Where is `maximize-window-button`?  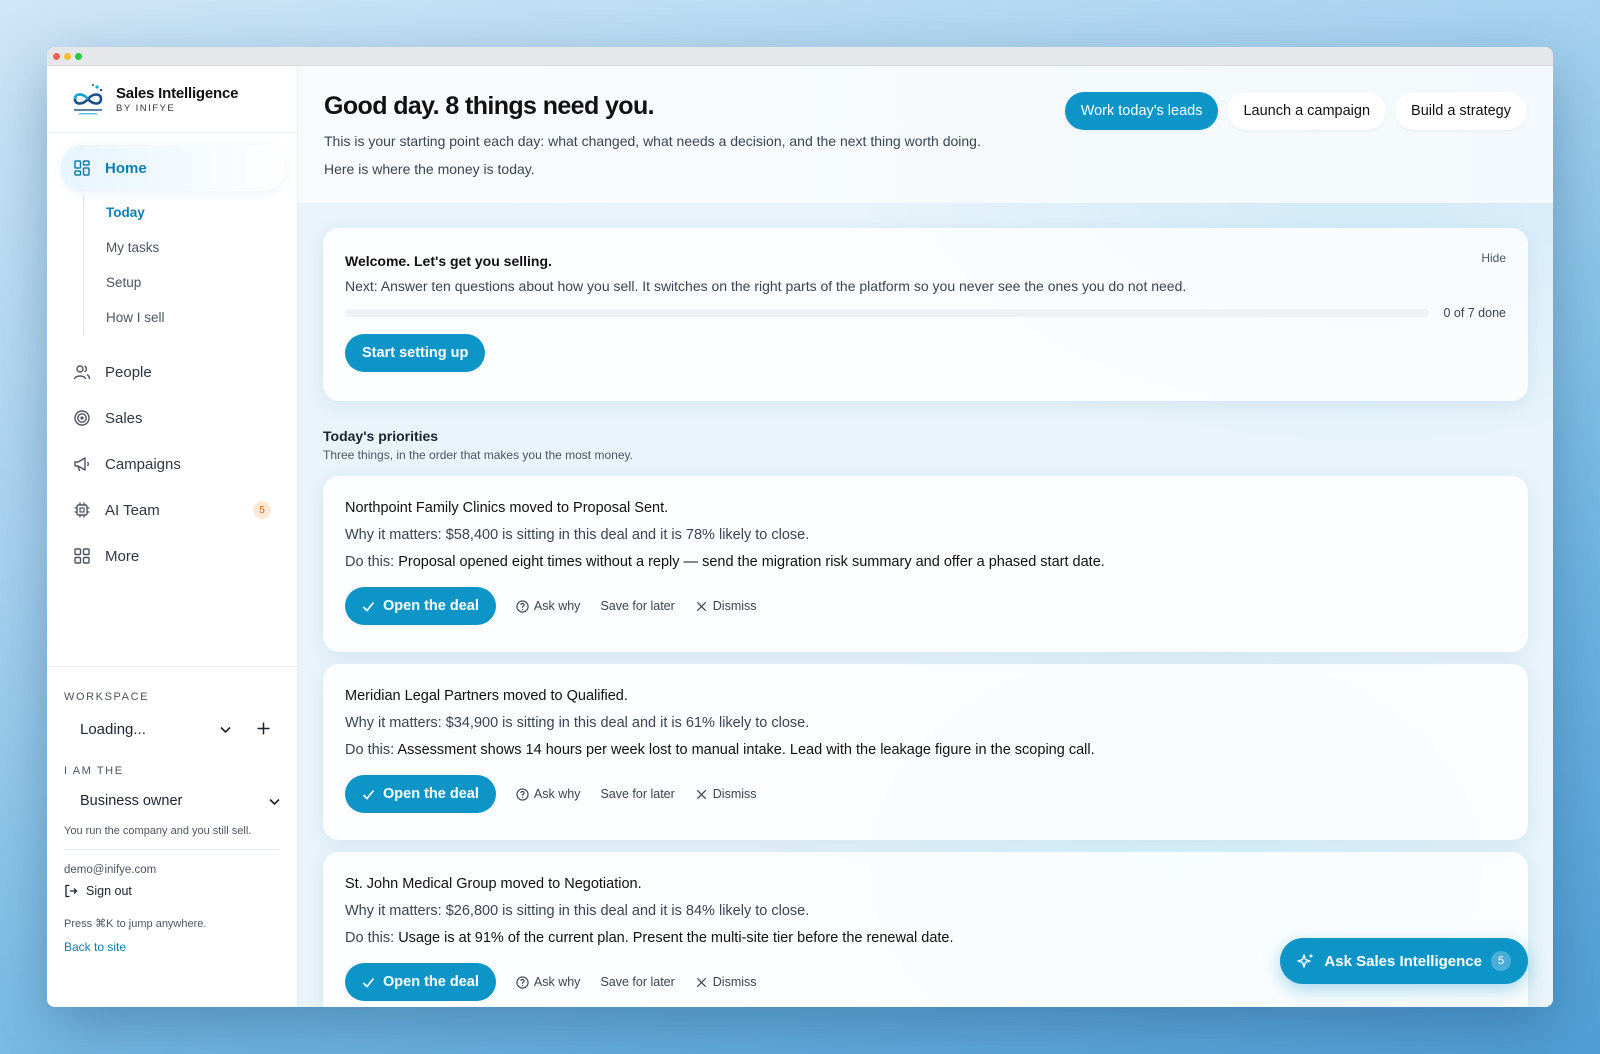
maximize-window-button is located at coordinates (78, 56).